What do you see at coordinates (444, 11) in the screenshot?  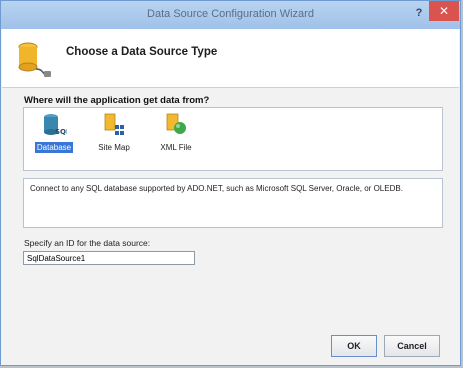 I see `close-button: ✕` at bounding box center [444, 11].